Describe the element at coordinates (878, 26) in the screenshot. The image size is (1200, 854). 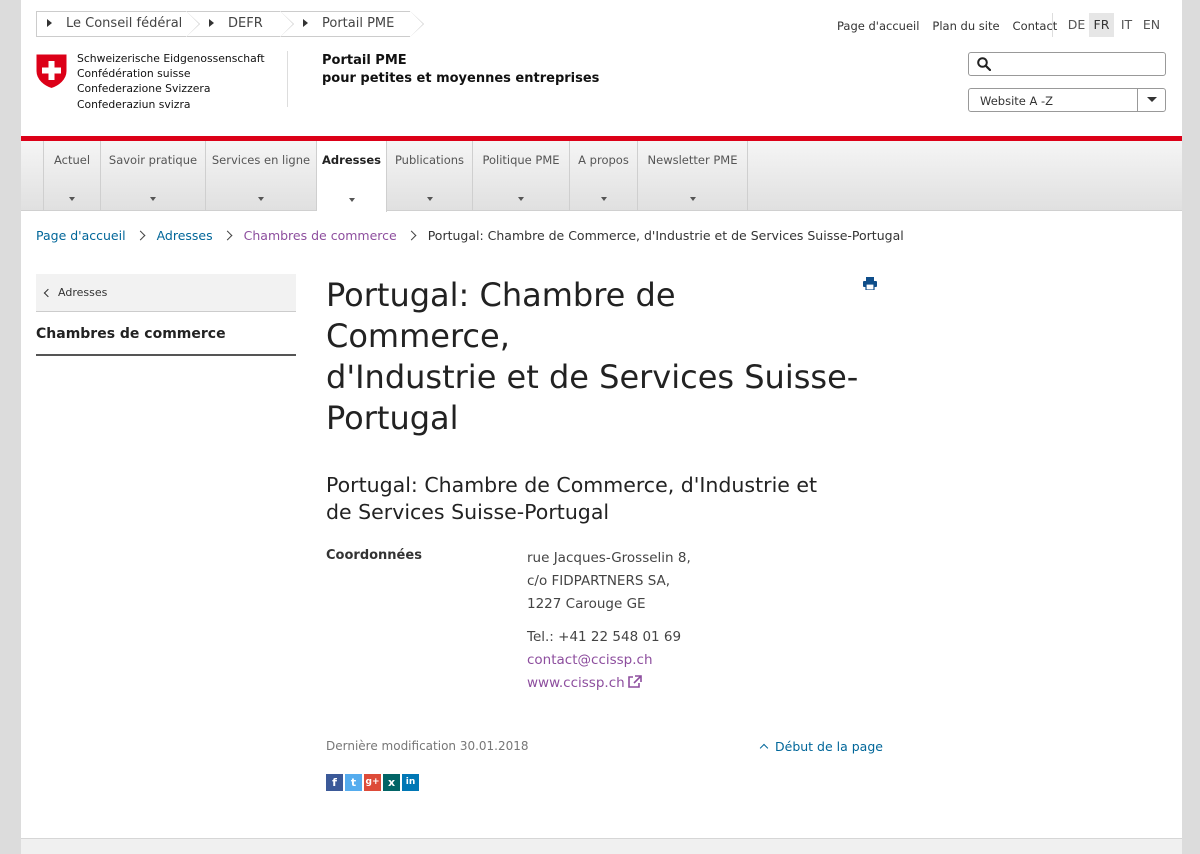
I see `service-link-home: Page d'accueil` at that location.